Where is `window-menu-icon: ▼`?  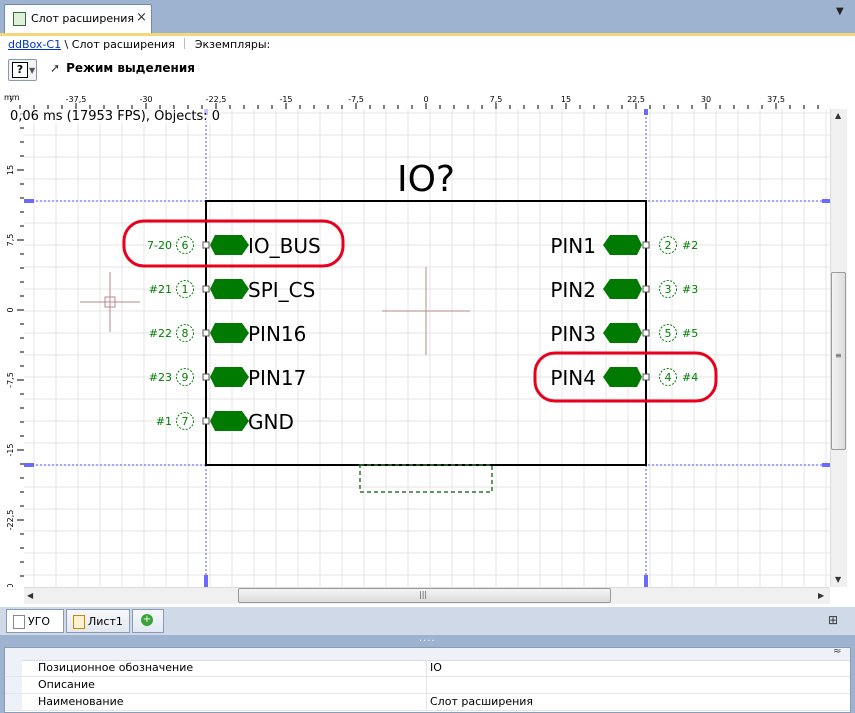
window-menu-icon: ▼ is located at coordinates (840, 11).